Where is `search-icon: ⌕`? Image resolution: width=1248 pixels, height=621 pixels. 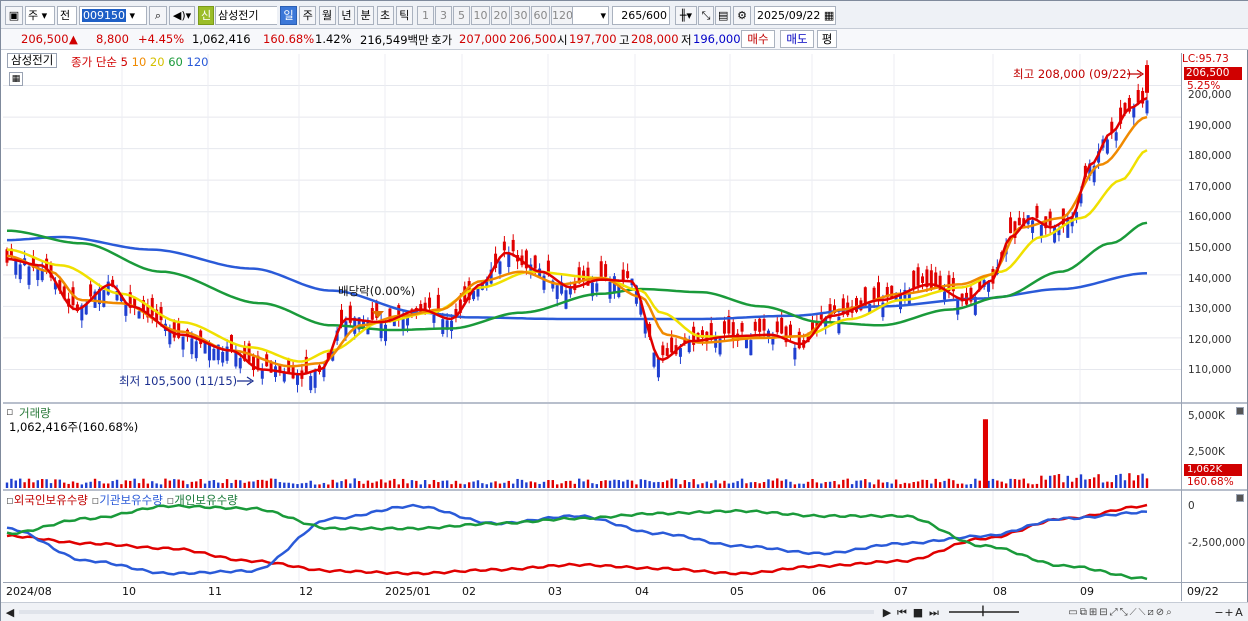
search-icon: ⌕ is located at coordinates (158, 15).